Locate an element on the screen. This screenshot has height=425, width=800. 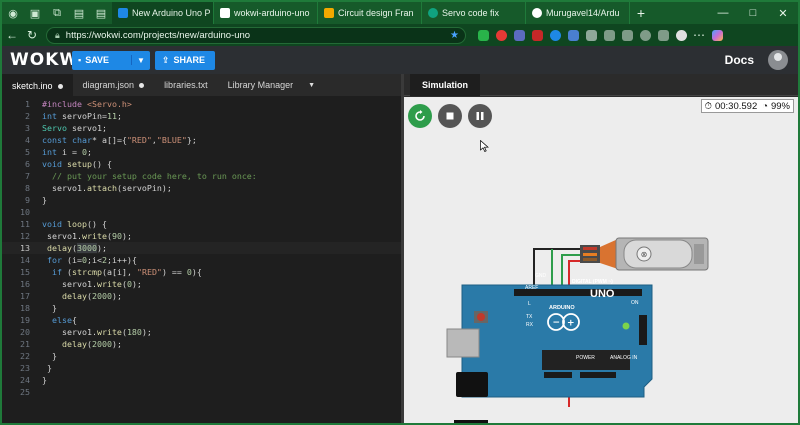
code-line: 18 } is located at coordinates (201, 308).